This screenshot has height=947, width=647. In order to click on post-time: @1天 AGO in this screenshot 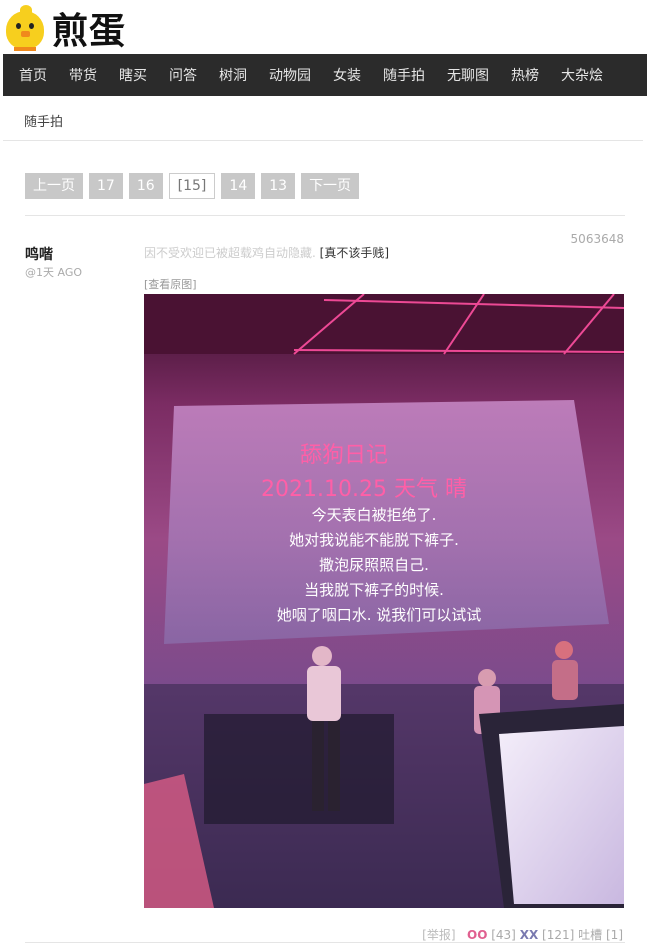, I will do `click(54, 272)`.